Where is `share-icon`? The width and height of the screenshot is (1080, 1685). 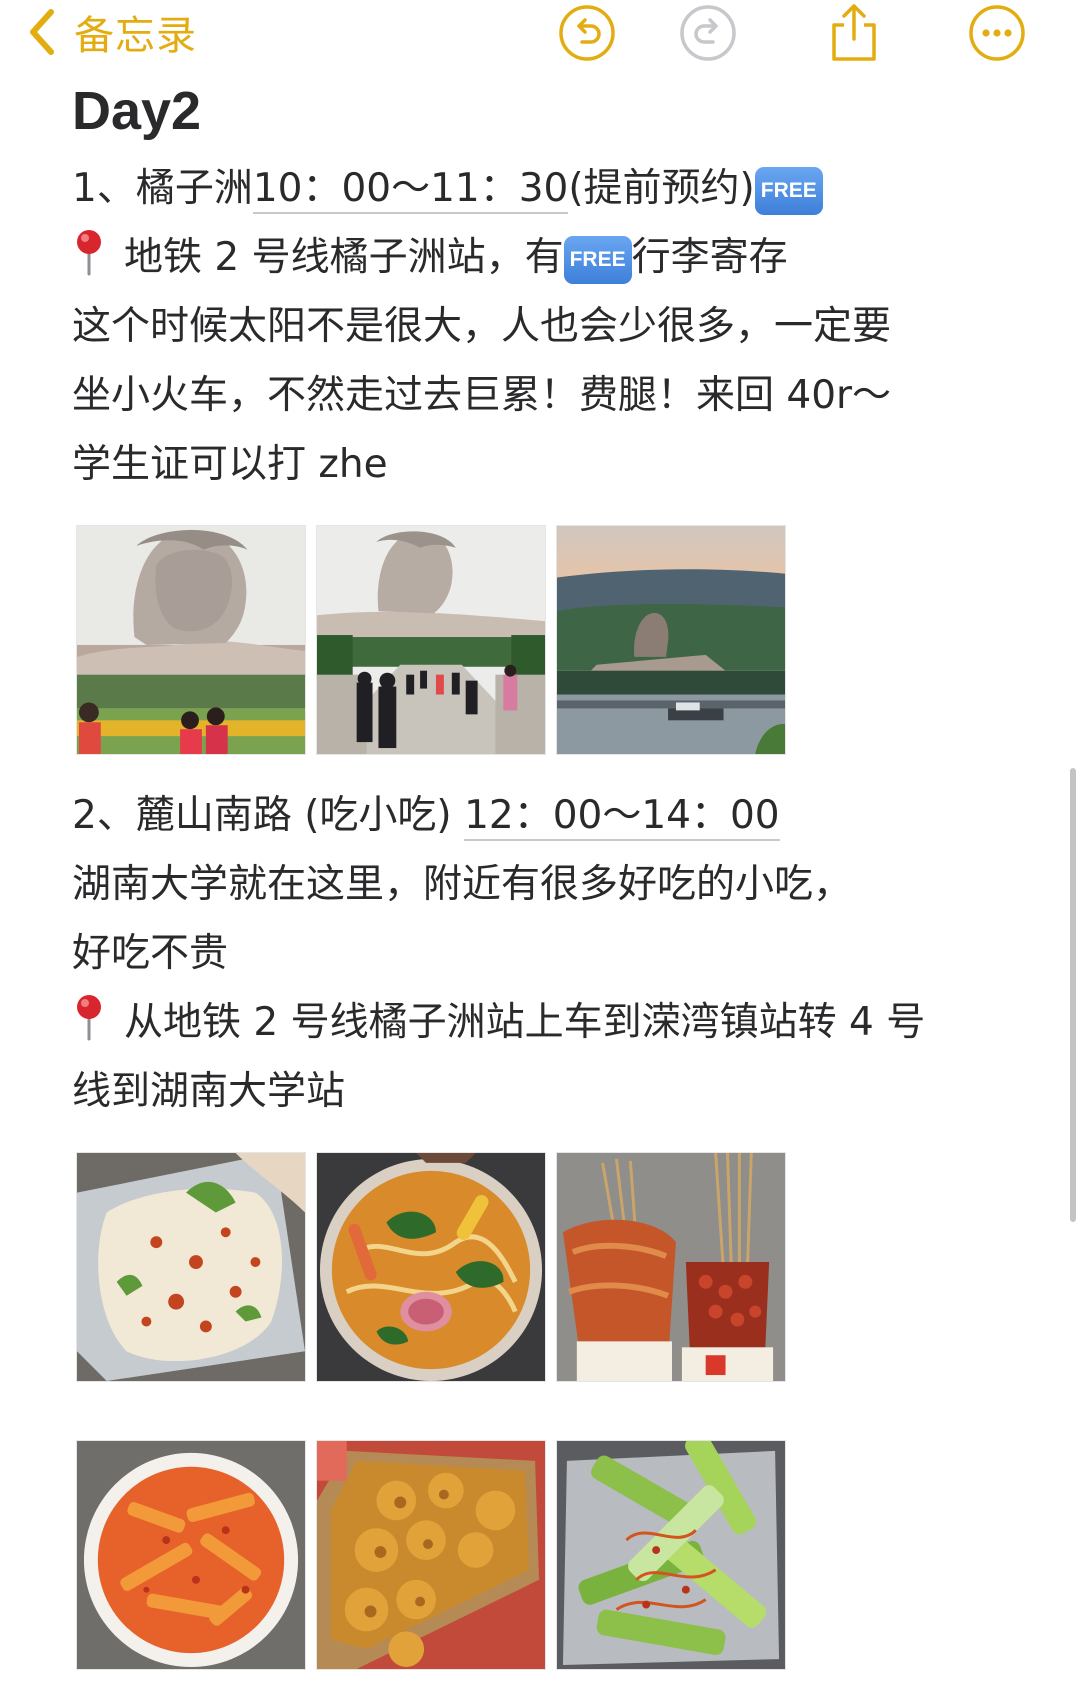 share-icon is located at coordinates (854, 33).